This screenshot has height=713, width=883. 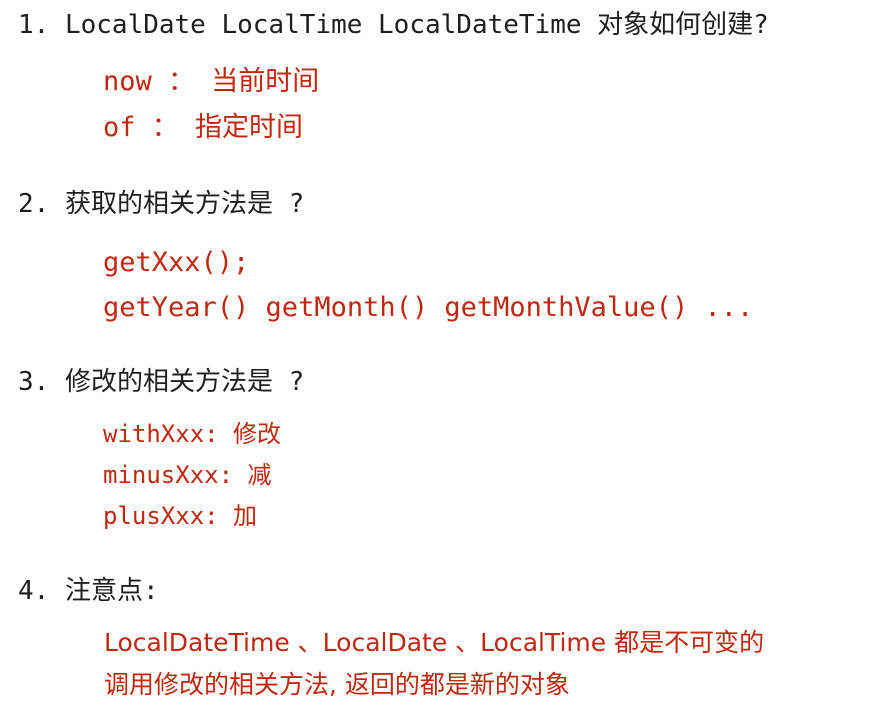 I want to click on section-3-line-minus: minusXxx: 减, so click(x=187, y=475).